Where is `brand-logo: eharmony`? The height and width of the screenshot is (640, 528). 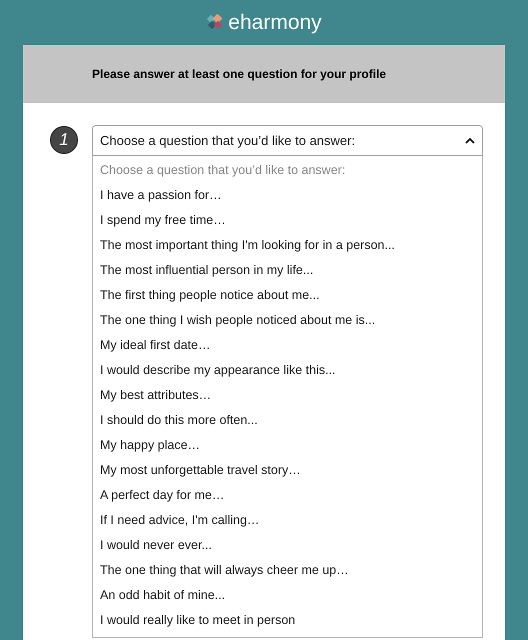 brand-logo: eharmony is located at coordinates (275, 22).